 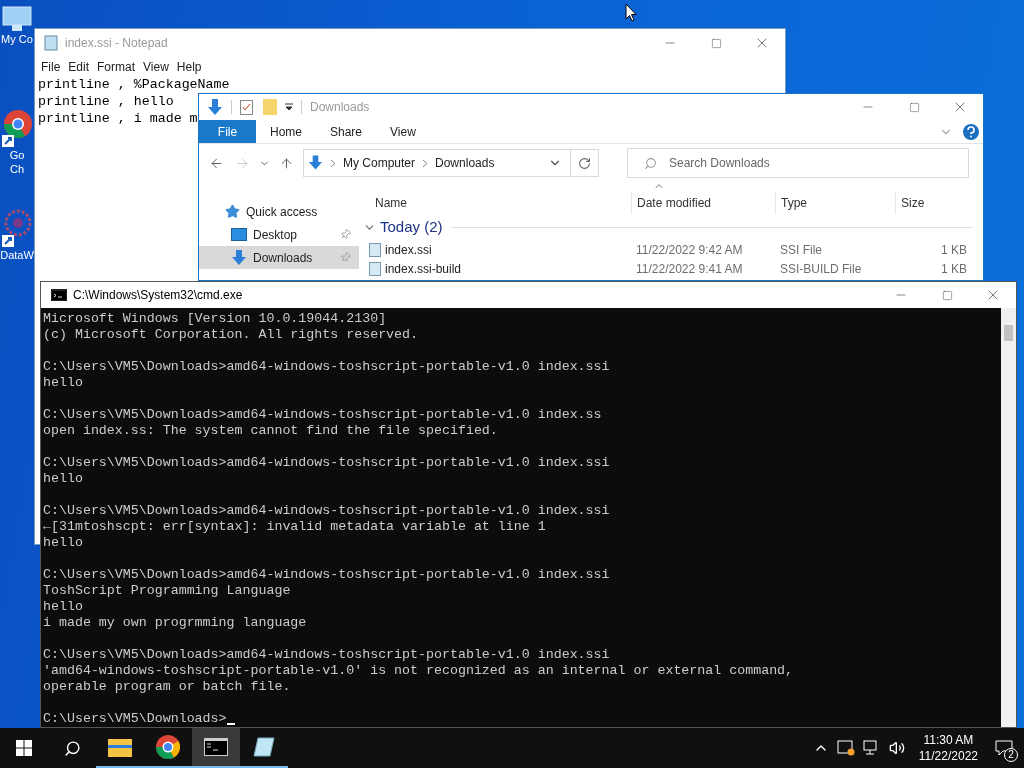 I want to click on notification-badge: 2, so click(x=1011, y=755).